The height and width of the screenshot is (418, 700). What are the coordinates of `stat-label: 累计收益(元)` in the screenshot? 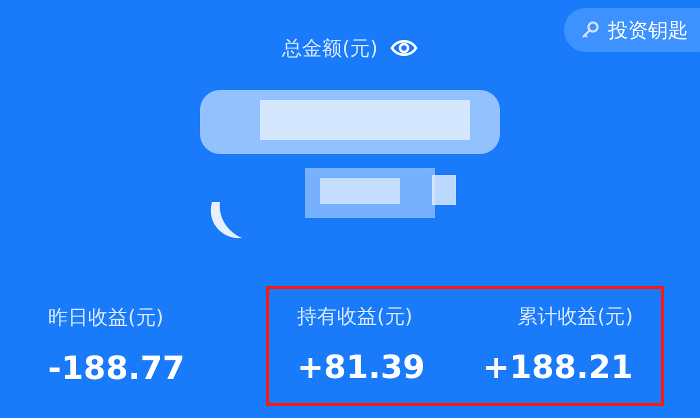 It's located at (575, 316).